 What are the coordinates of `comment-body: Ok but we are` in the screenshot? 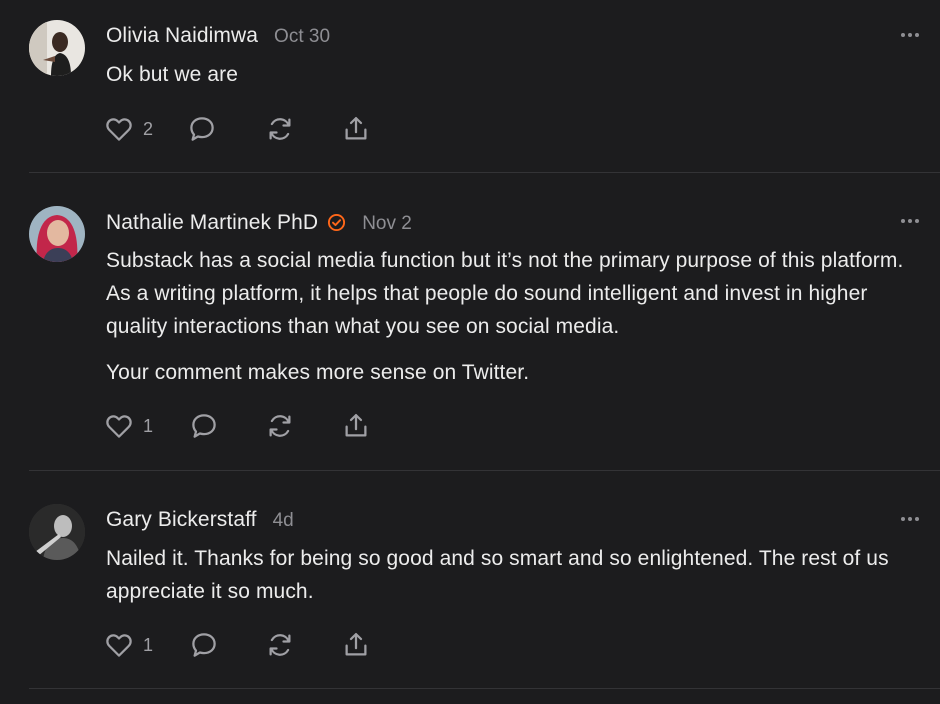 It's located at (516, 81).